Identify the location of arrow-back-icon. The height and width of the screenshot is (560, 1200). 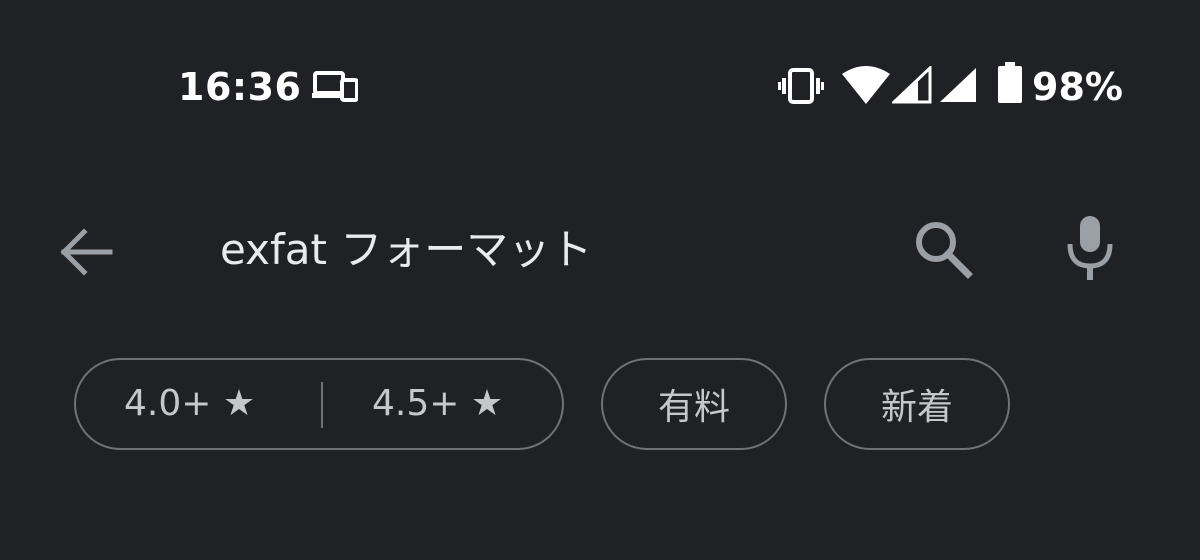
(86, 252).